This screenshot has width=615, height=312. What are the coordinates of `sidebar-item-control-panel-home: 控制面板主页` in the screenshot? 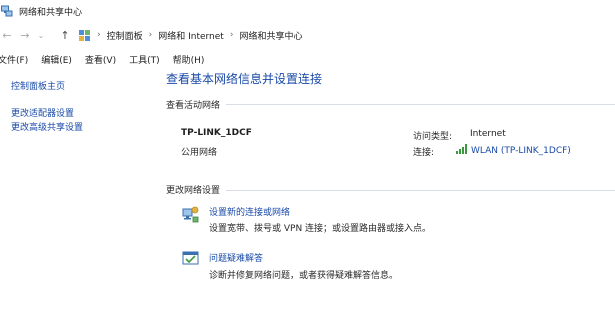 It's located at (47, 87).